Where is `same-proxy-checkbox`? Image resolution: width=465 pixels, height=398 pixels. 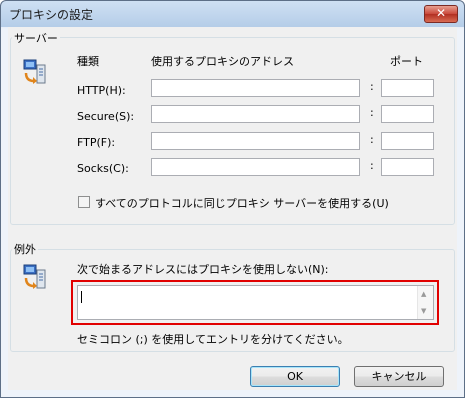 same-proxy-checkbox is located at coordinates (84, 202).